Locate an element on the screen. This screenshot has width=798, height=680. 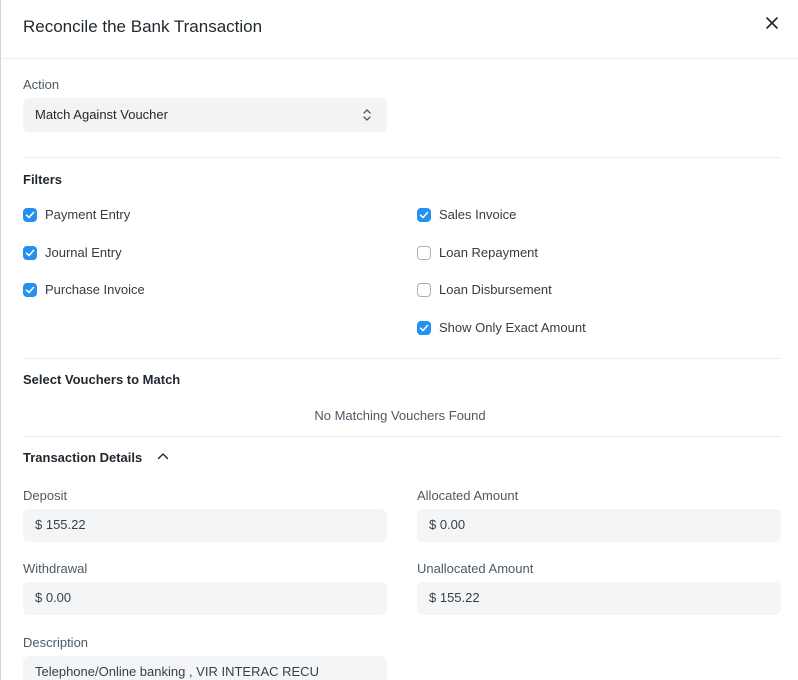
transaction-details-title: Transaction Details is located at coordinates (82, 457).